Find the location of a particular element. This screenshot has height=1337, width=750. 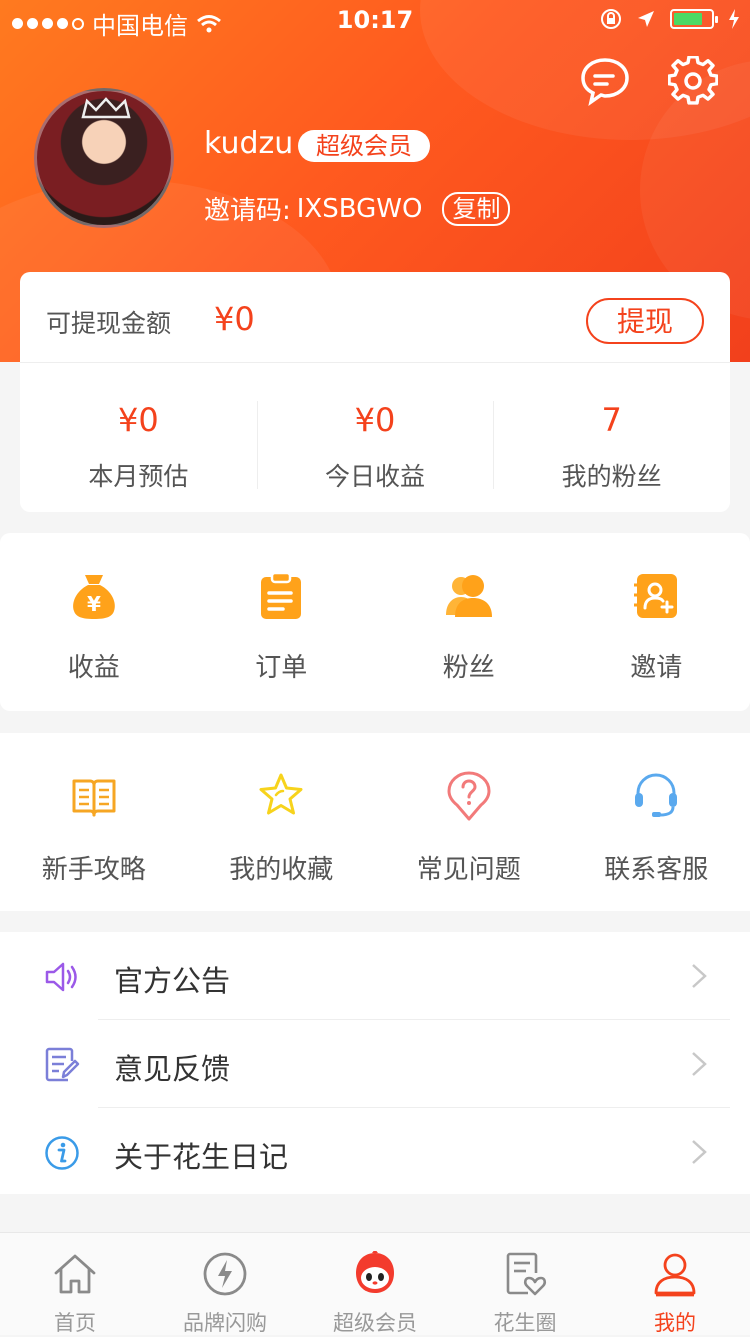

stat-value: 7 is located at coordinates (611, 420).